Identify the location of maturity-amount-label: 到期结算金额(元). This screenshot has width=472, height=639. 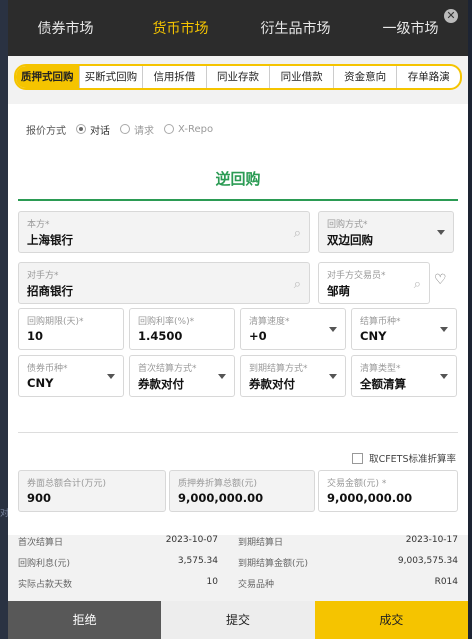
(273, 564).